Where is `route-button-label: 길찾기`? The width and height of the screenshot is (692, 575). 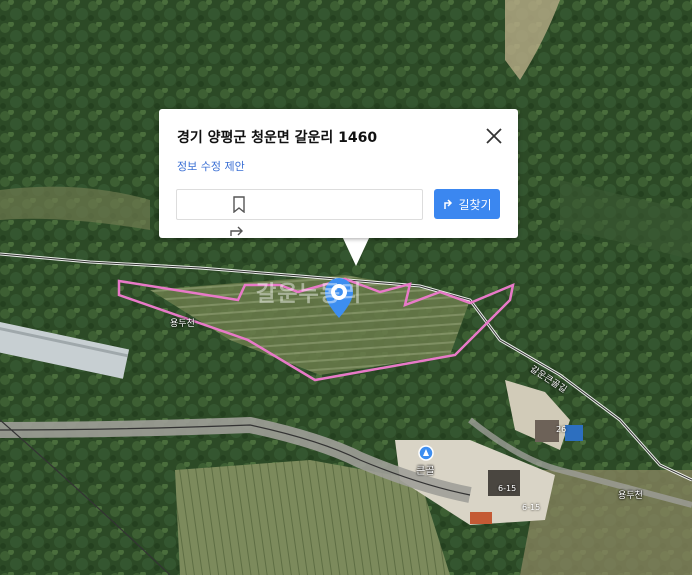
route-button-label: 길찾기 is located at coordinates (475, 204).